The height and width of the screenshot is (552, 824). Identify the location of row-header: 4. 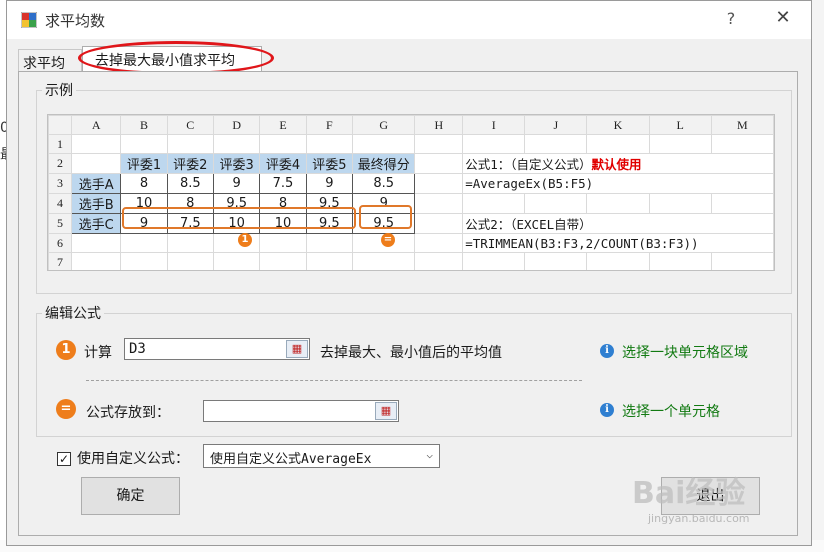
(60, 203).